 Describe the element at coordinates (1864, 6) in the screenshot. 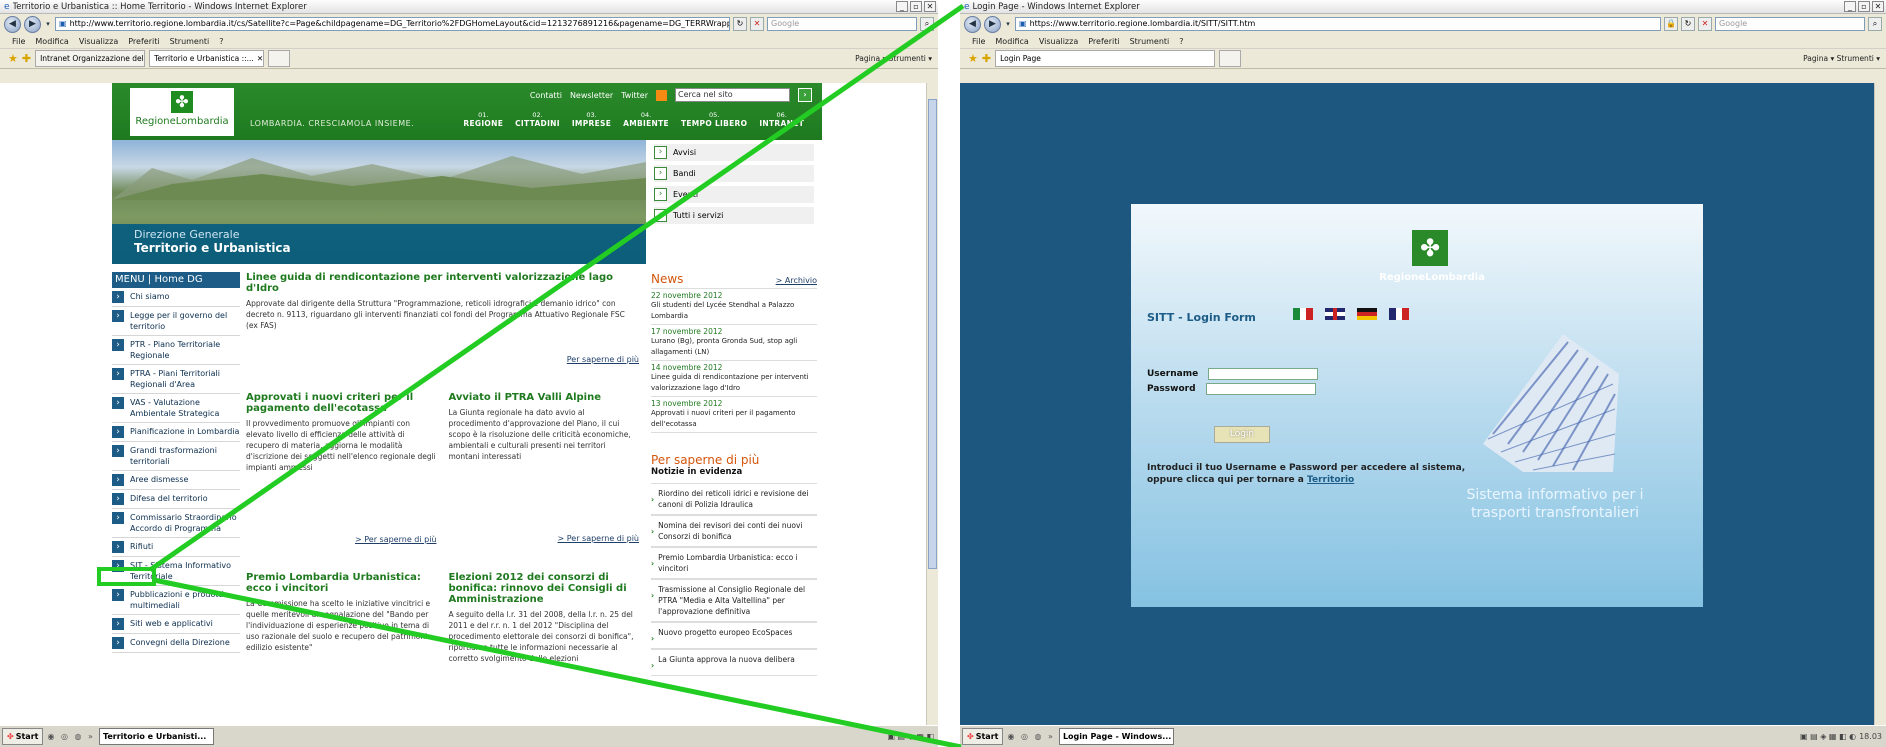

I see `maximize-icon: ▫` at that location.